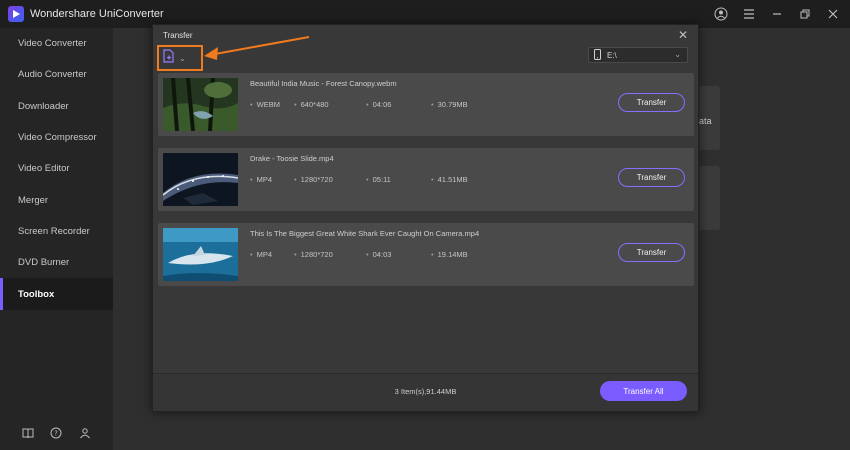 The image size is (850, 450). I want to click on file-resolution: 640*480, so click(311, 104).